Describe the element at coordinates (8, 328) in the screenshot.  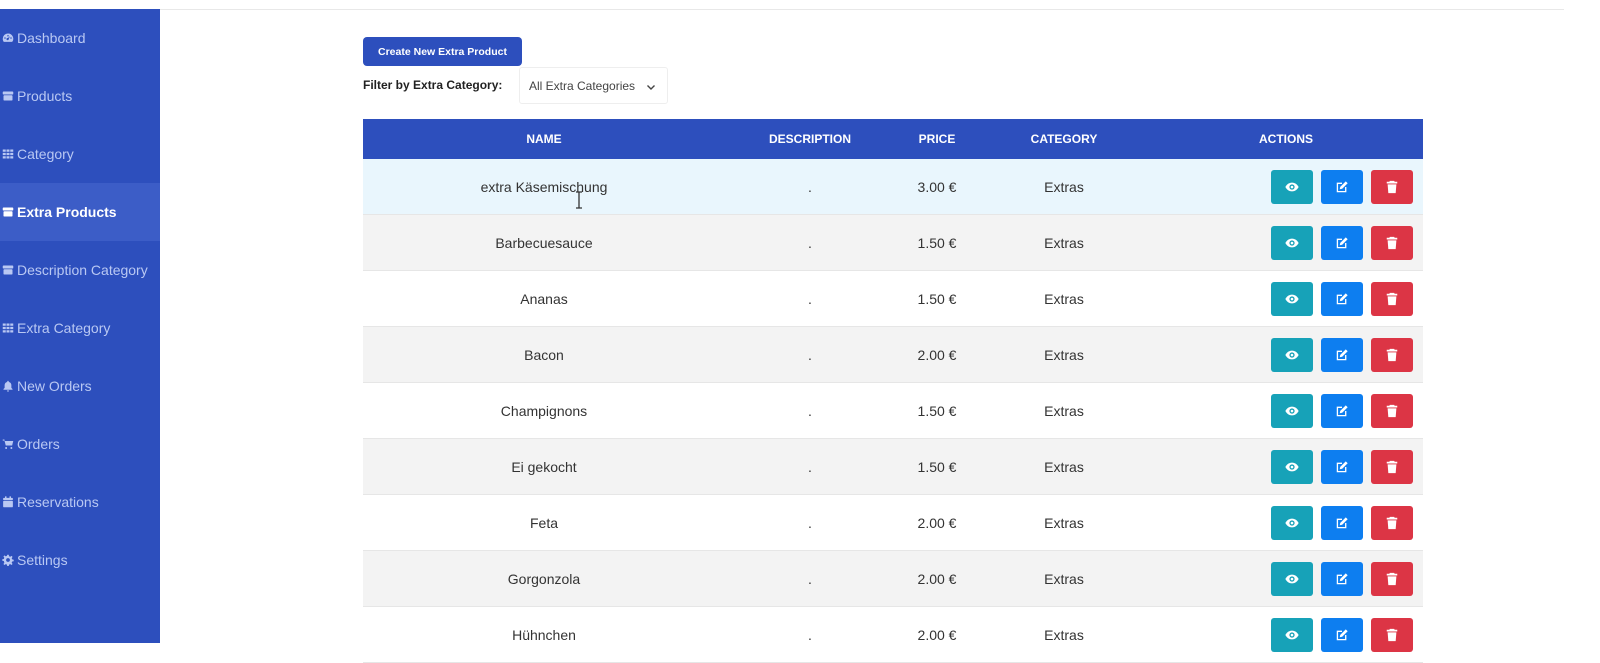
I see `grid-icon` at that location.